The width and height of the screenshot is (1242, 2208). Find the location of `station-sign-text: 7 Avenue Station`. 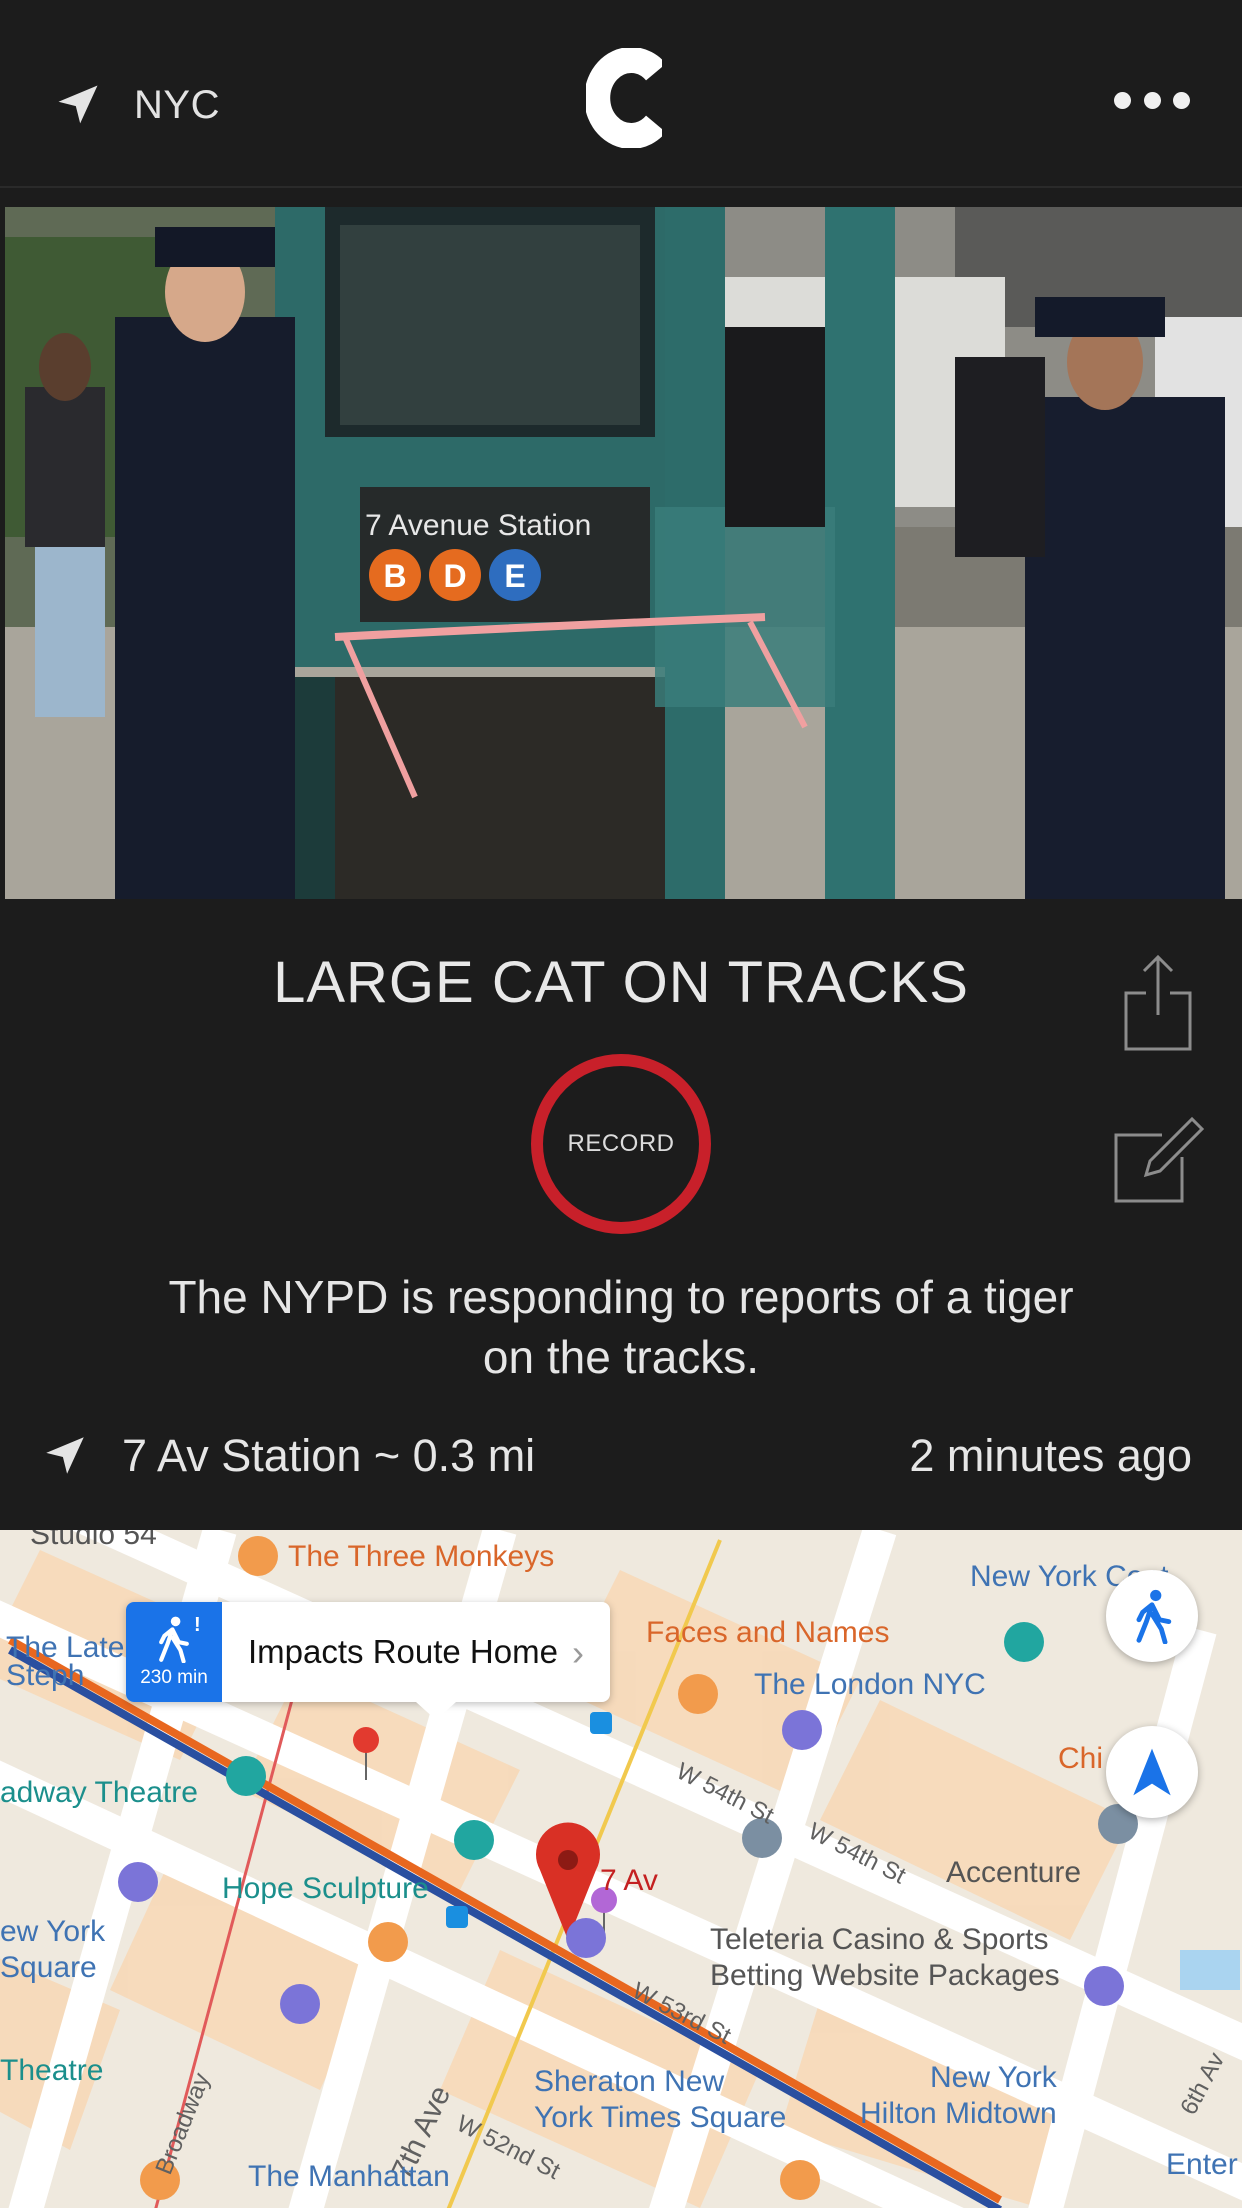

station-sign-text: 7 Avenue Station is located at coordinates (478, 525).